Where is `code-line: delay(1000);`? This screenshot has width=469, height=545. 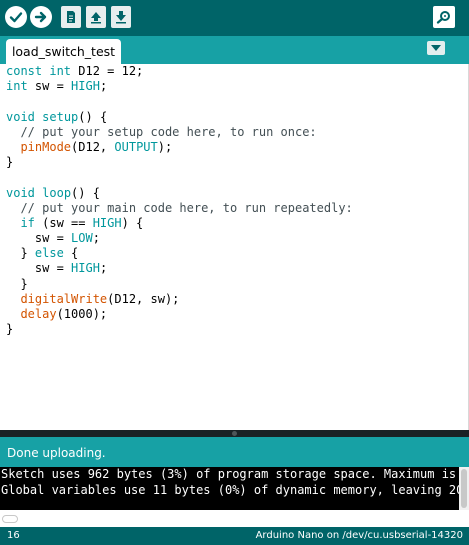 code-line: delay(1000); is located at coordinates (179, 314).